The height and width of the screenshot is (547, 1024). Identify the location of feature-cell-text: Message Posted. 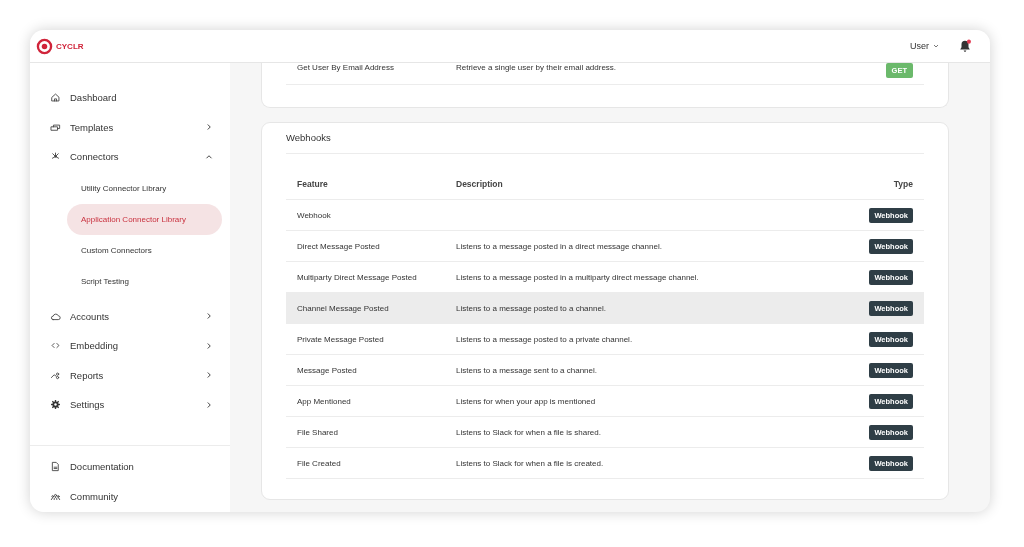
(327, 370).